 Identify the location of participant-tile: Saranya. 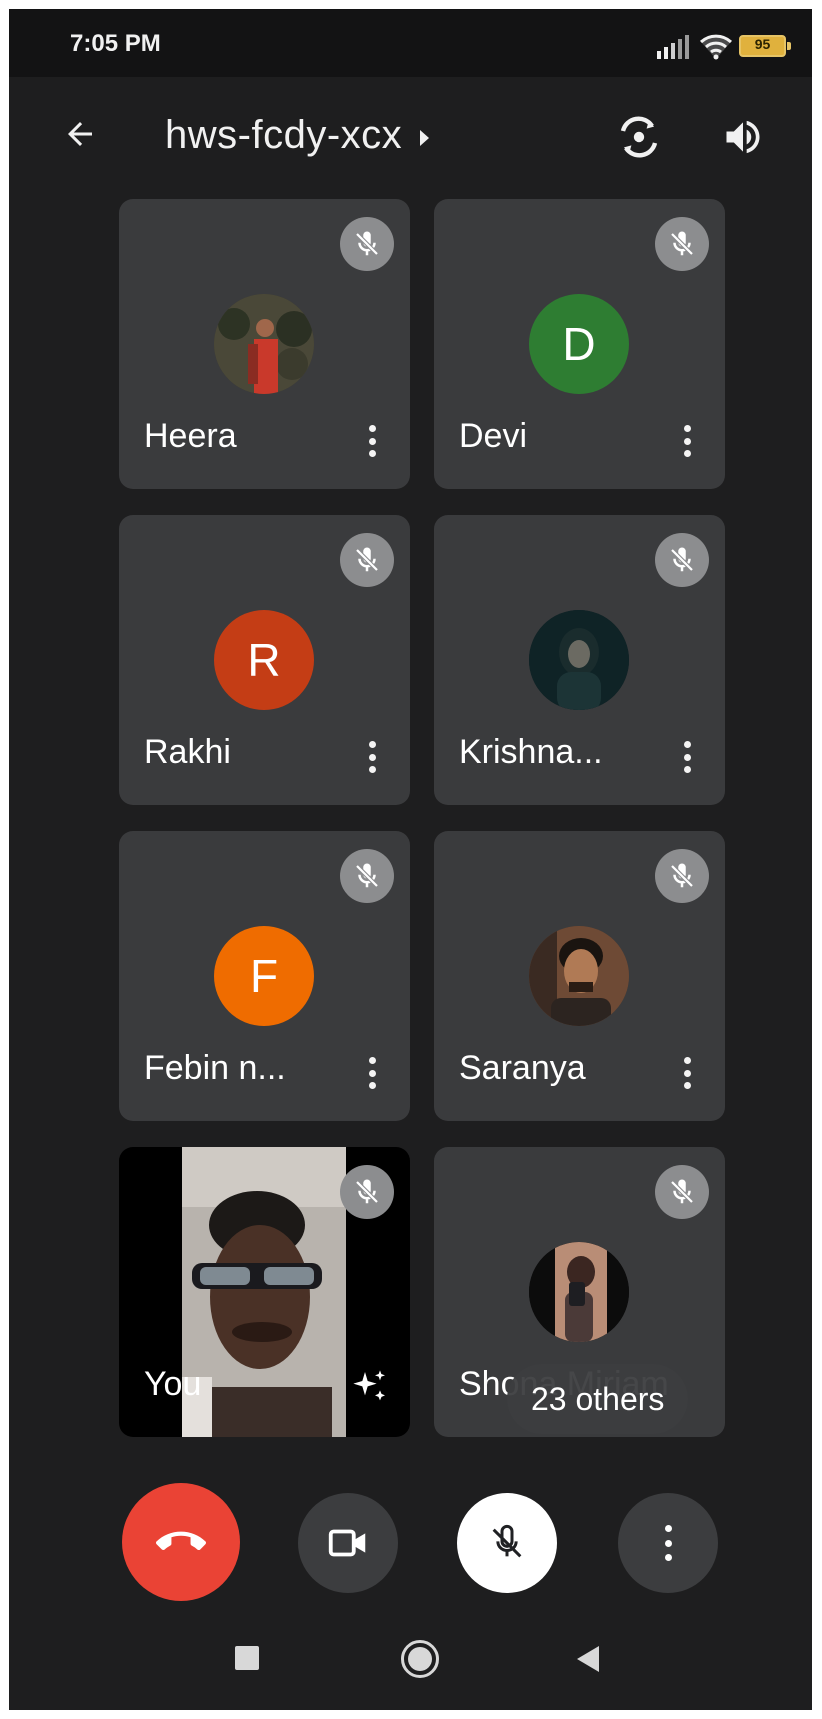
(579, 976).